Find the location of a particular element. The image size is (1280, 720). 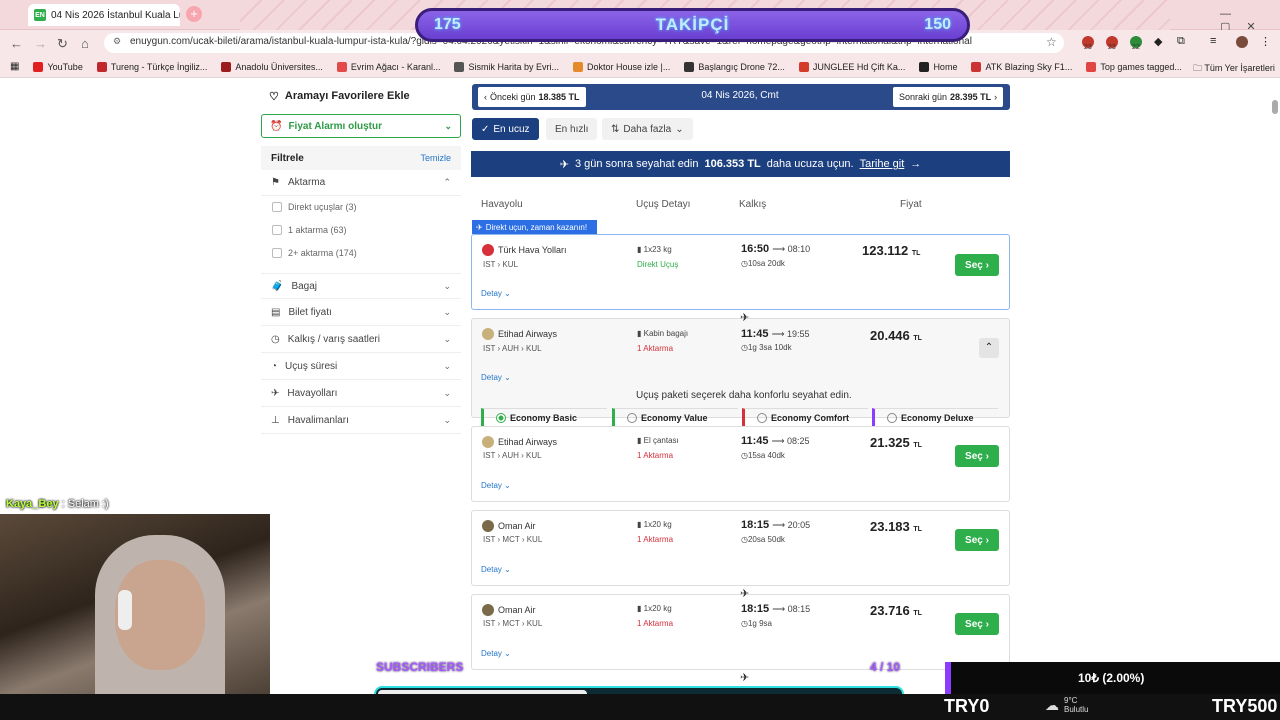

donation-goal-fill is located at coordinates (948, 678).